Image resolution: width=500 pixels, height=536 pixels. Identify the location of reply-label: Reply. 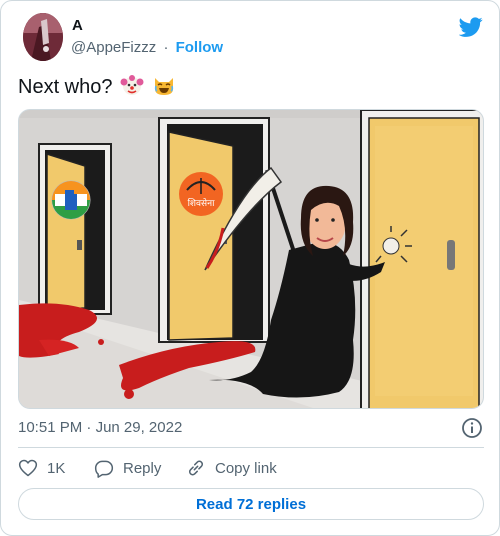
(142, 468).